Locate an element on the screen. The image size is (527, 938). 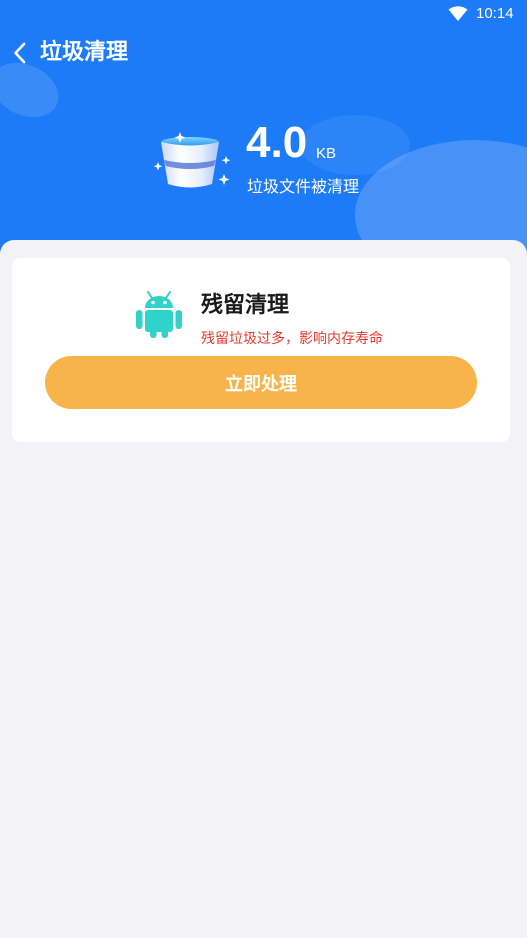
cleaned-size-value: 4.0 is located at coordinates (277, 142).